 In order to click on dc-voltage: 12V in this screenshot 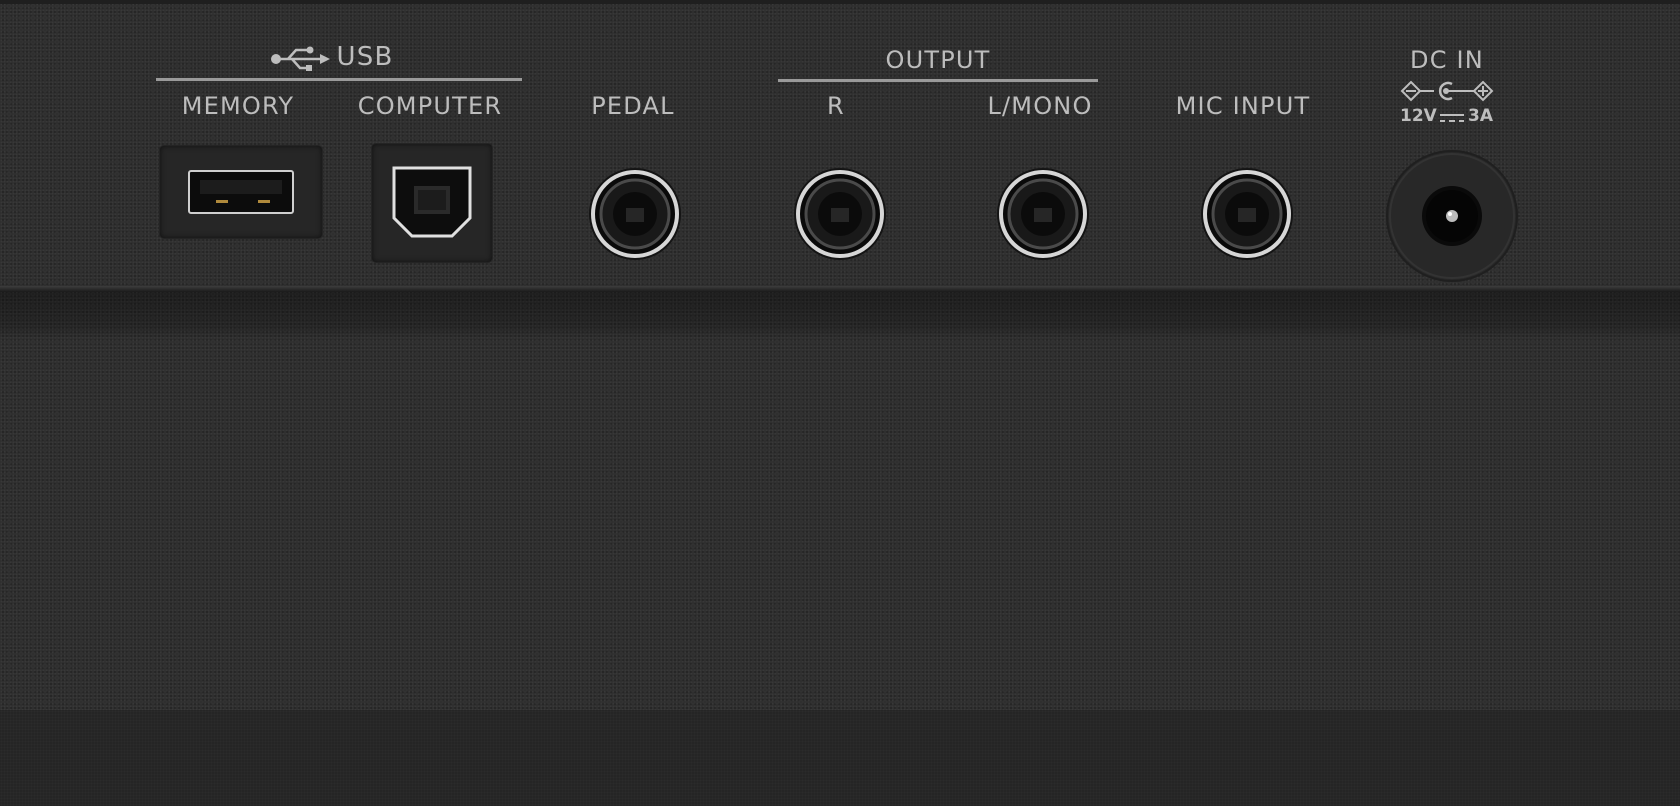, I will do `click(1418, 116)`.